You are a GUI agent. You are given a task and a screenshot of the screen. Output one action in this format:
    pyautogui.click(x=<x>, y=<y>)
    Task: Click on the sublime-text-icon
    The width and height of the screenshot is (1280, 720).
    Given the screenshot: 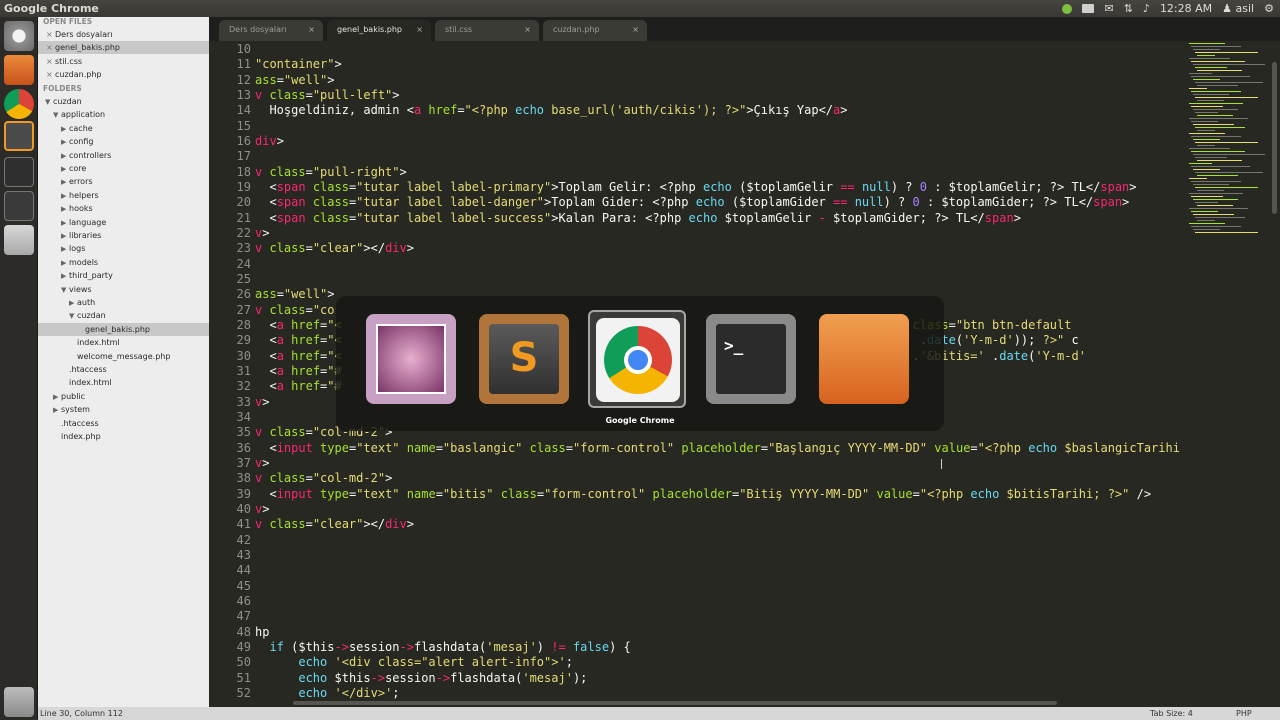 What is the action you would take?
    pyautogui.click(x=19, y=136)
    